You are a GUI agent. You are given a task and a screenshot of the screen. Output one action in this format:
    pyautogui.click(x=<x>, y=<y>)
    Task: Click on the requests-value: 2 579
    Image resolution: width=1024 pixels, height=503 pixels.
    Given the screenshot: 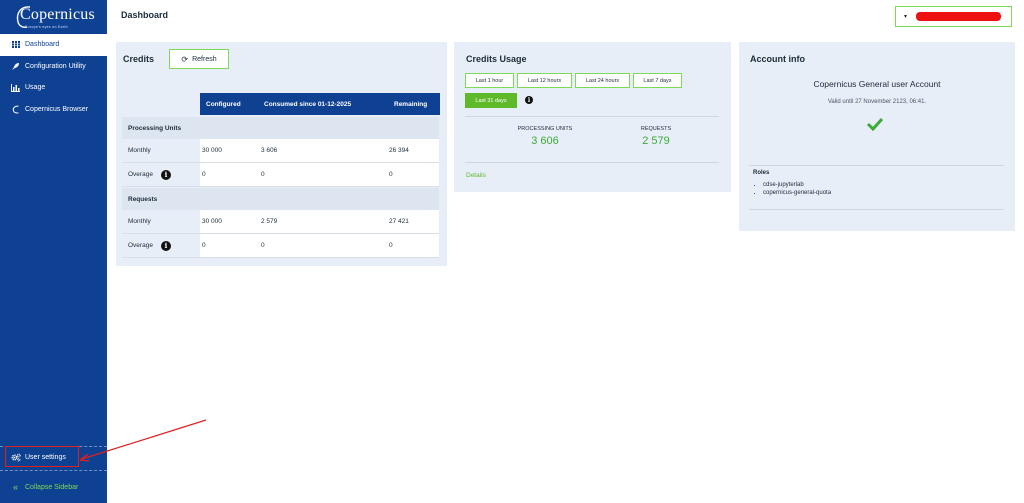 What is the action you would take?
    pyautogui.click(x=656, y=141)
    